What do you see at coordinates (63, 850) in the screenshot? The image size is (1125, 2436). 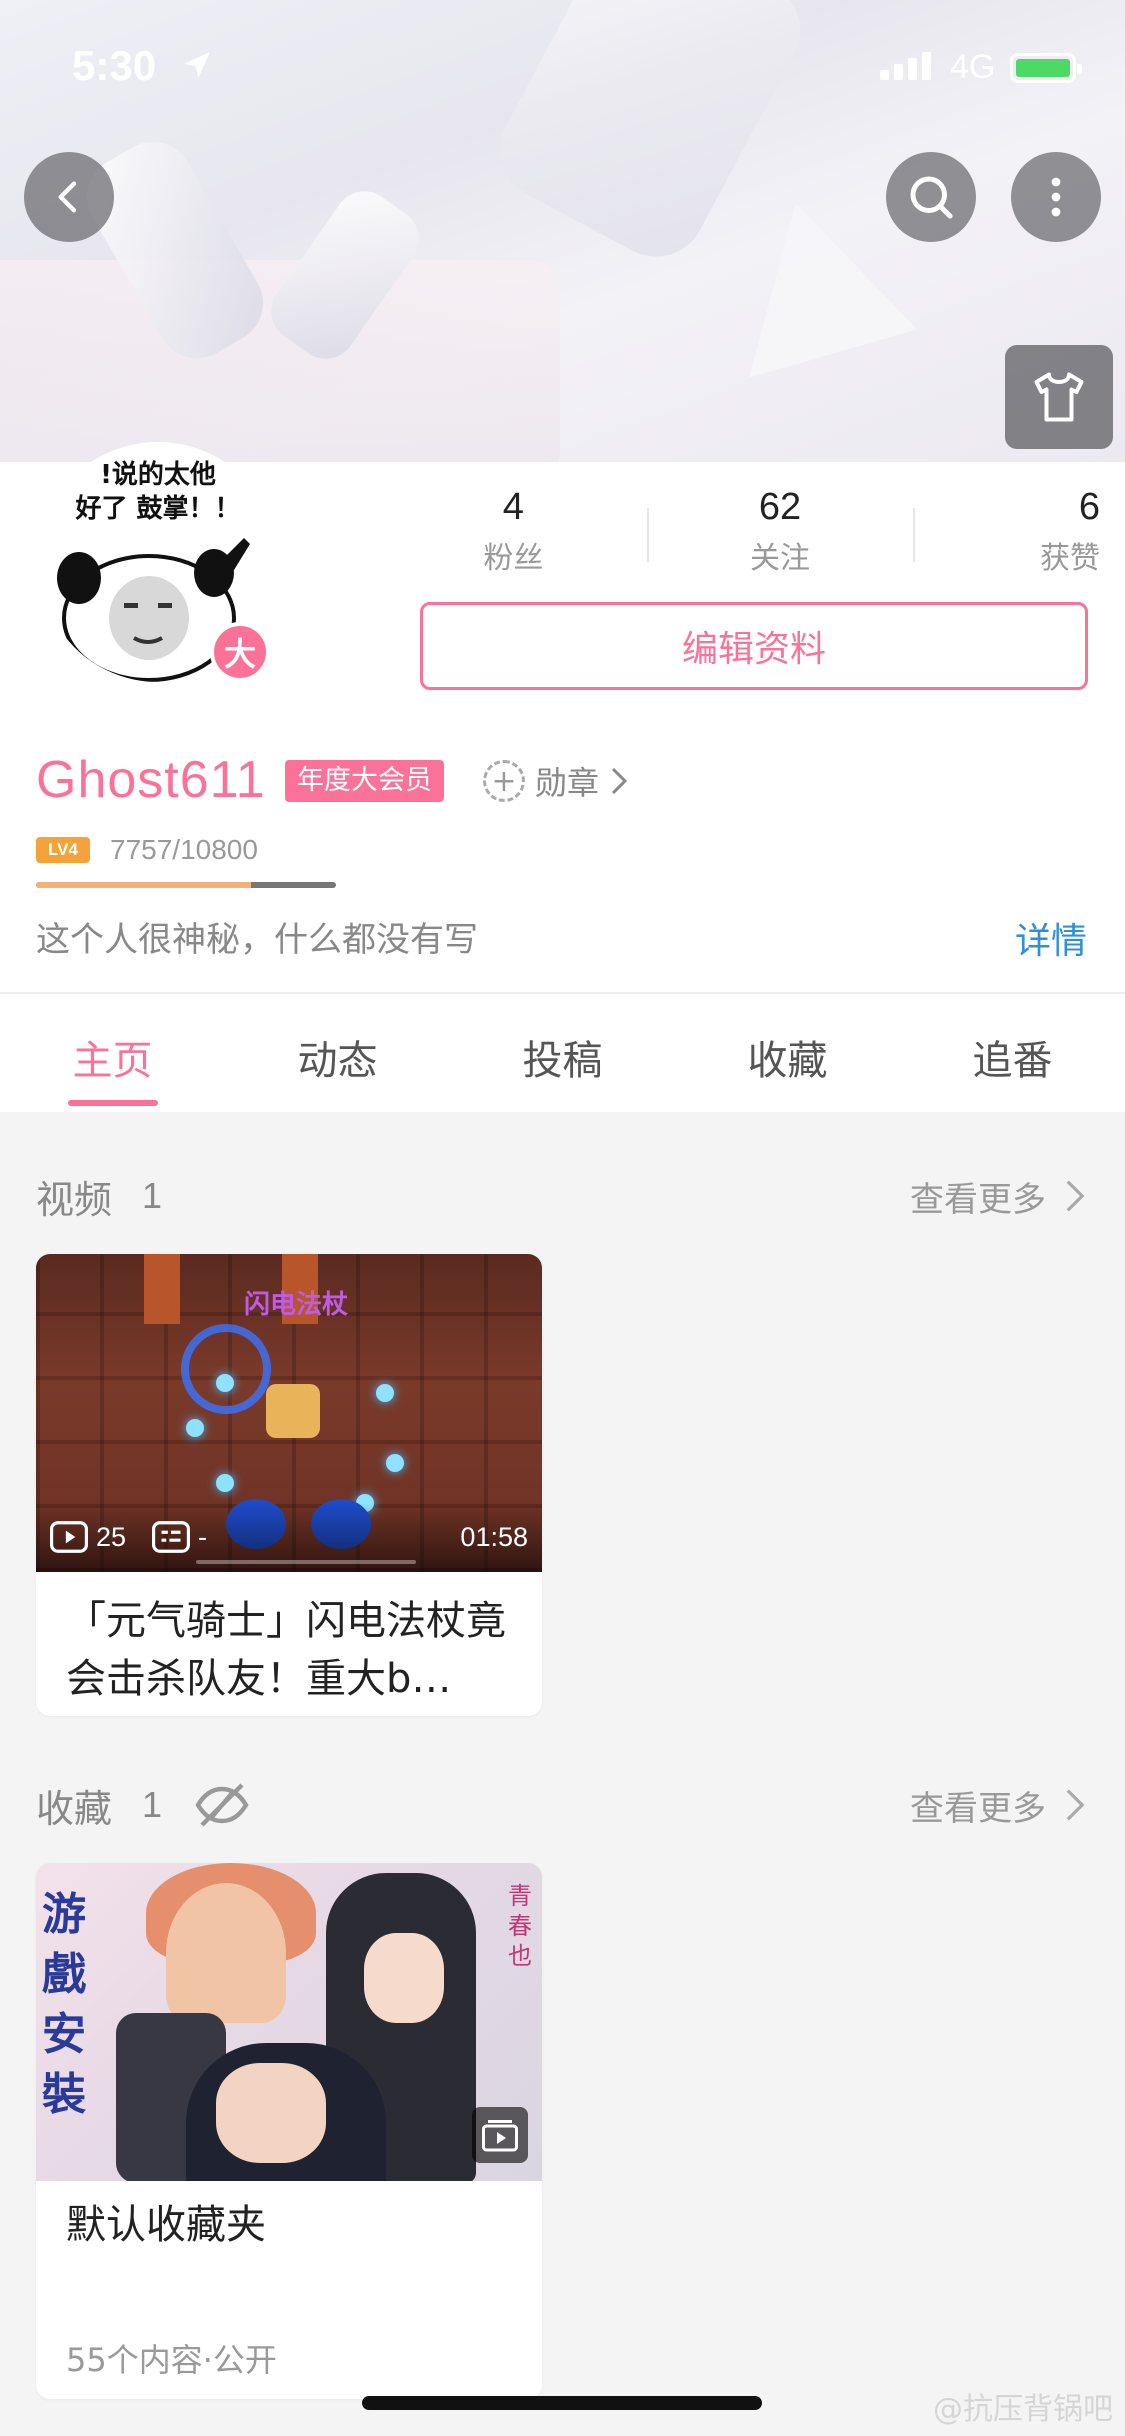 I see `level-badge: LV4` at bounding box center [63, 850].